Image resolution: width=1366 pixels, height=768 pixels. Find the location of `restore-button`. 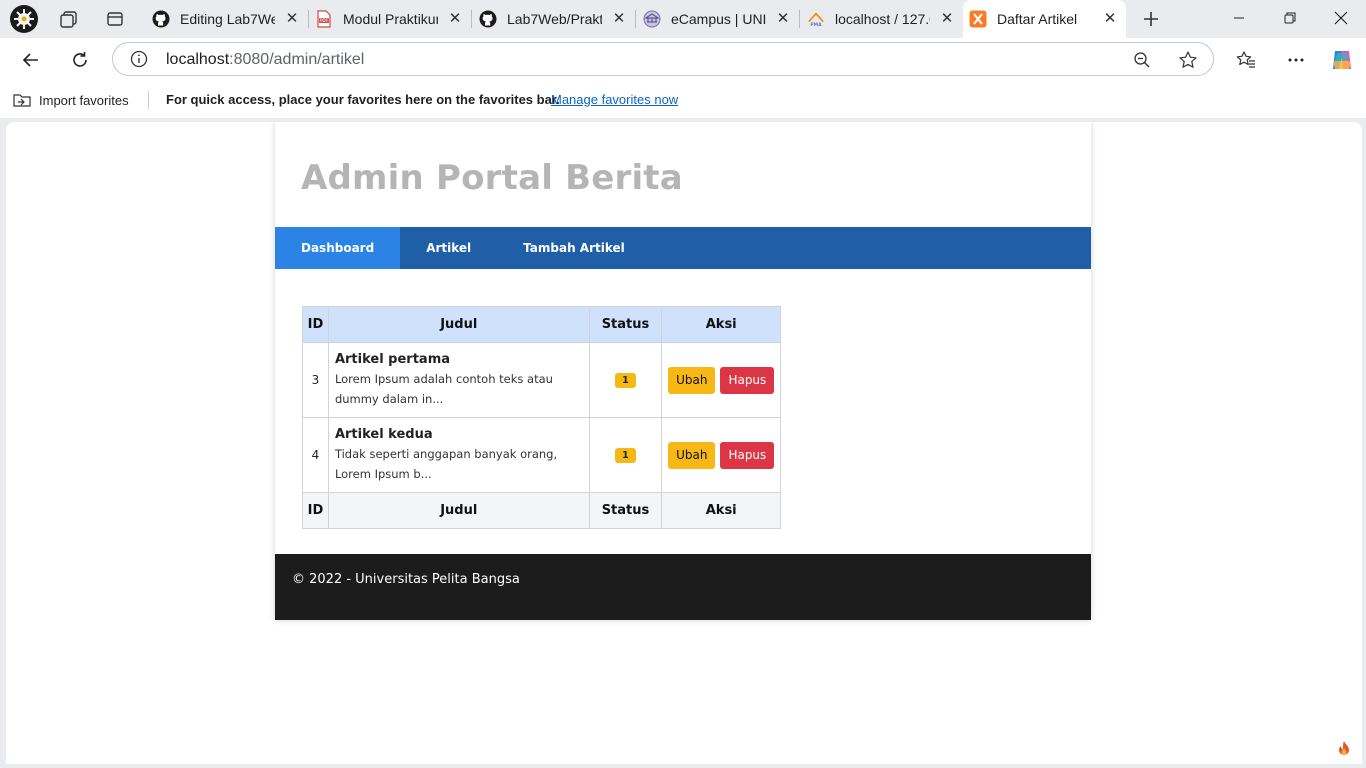

restore-button is located at coordinates (1290, 18).